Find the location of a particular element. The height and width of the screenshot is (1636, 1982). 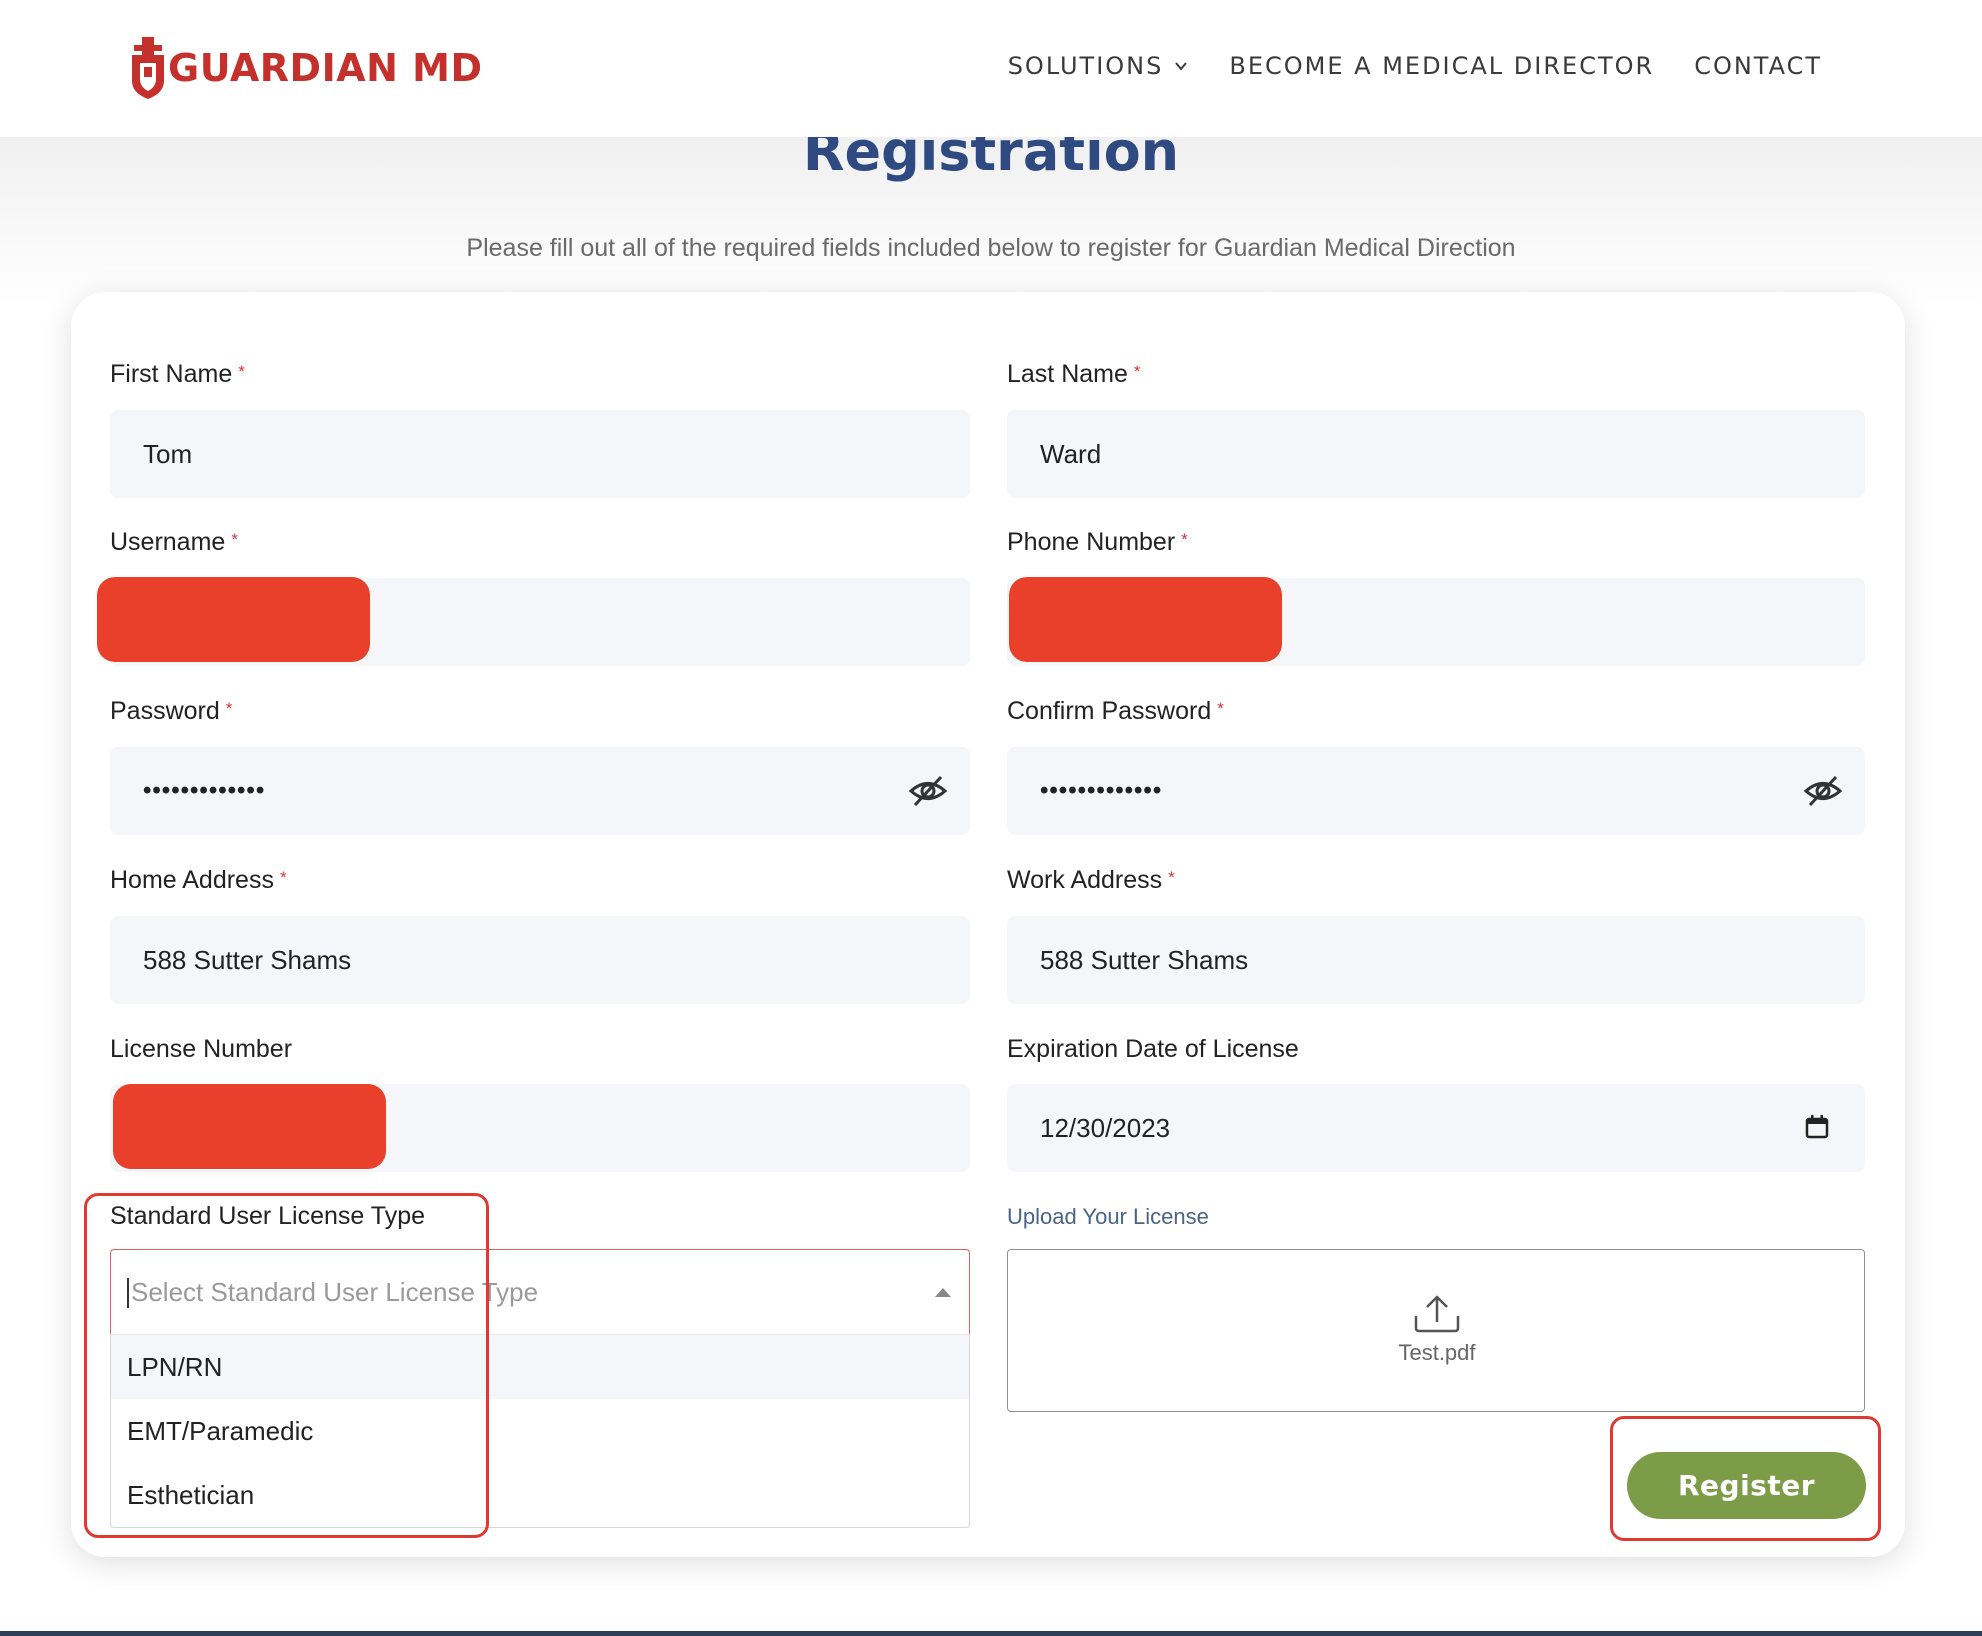

last-name-value: Ward is located at coordinates (1071, 453).